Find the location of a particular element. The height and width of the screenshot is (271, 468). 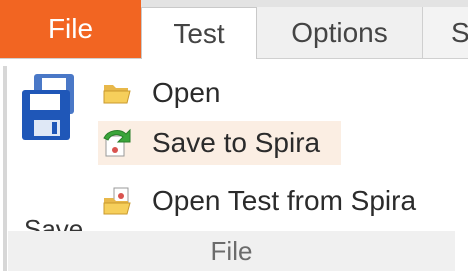

tab-file: File is located at coordinates (70, 29).